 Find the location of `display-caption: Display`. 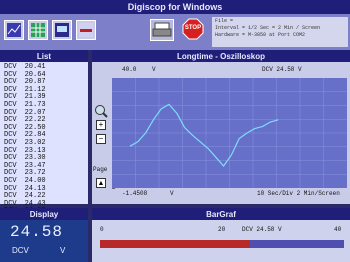

display-caption: Display is located at coordinates (44, 214).